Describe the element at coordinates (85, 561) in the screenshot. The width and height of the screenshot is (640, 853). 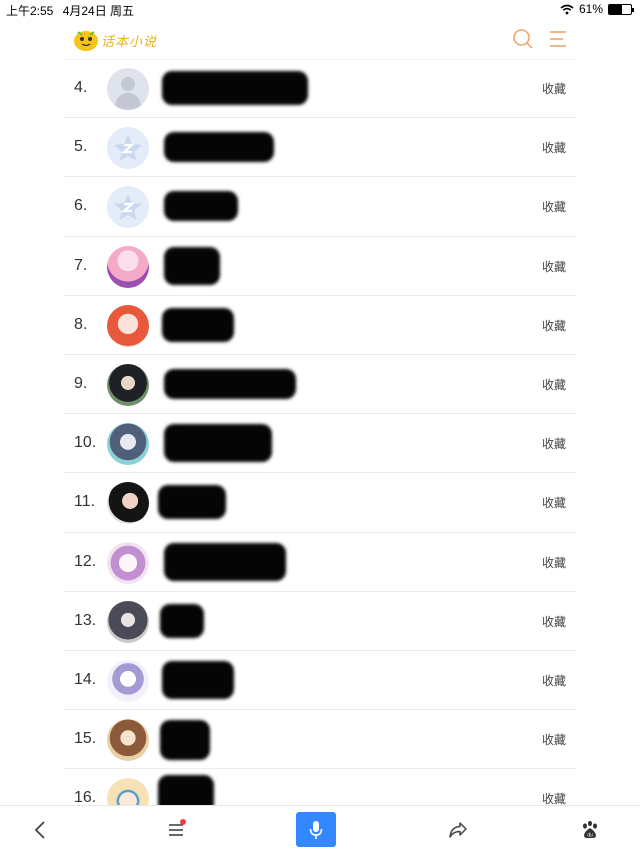
I see `rank-number: 12.` at that location.